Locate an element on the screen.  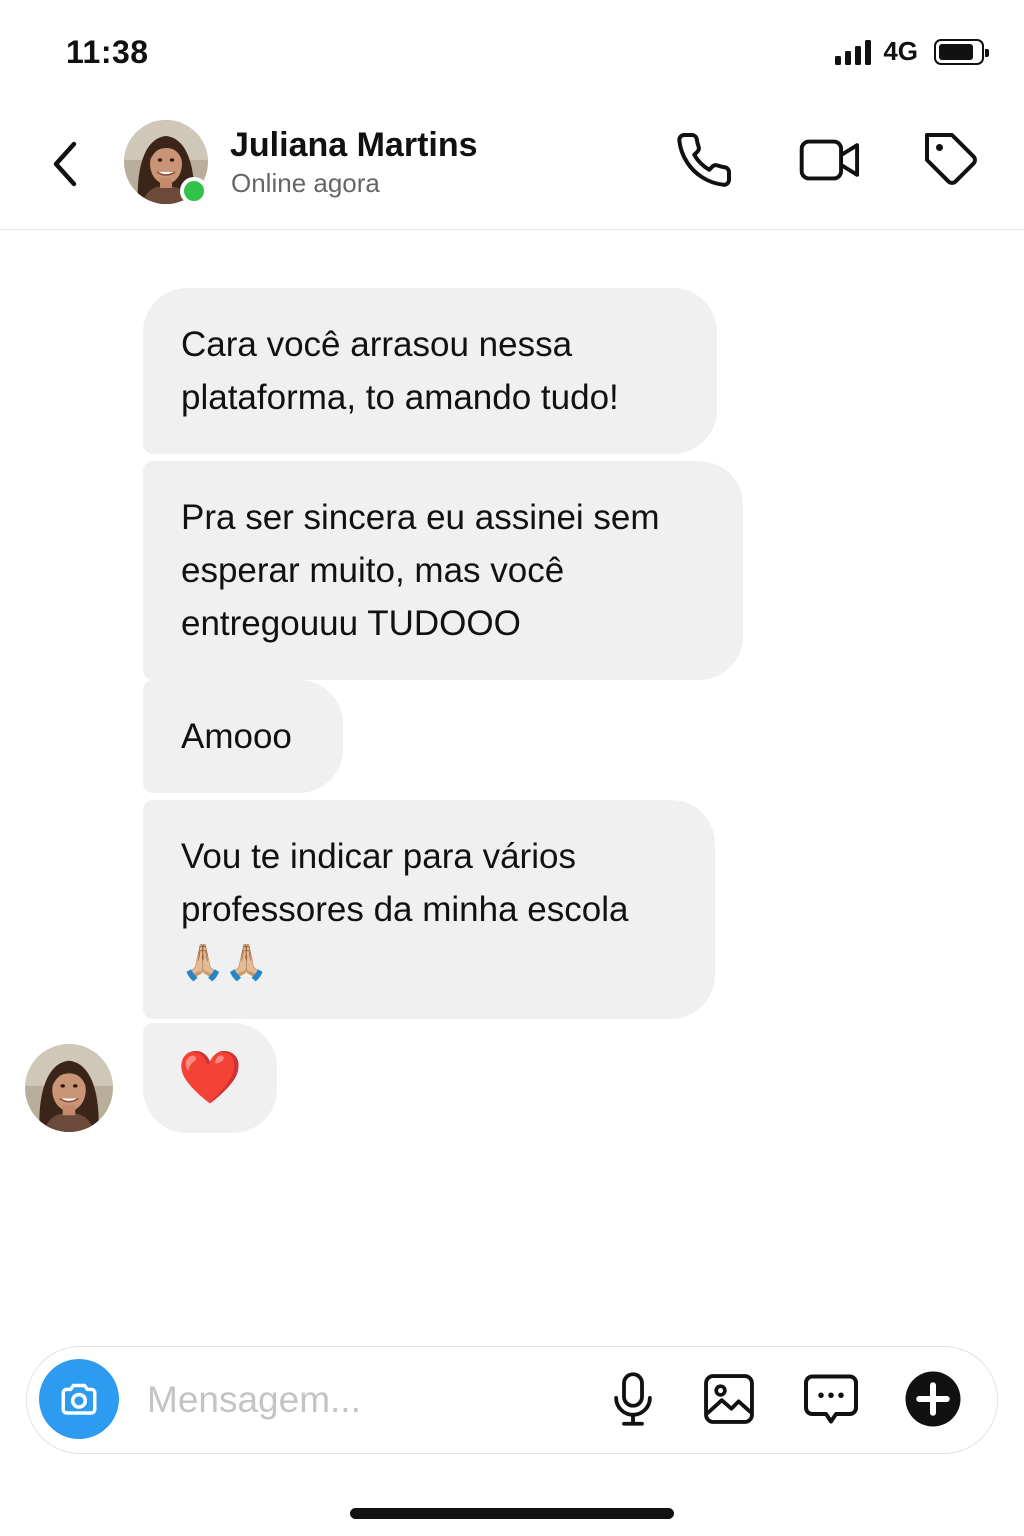
microphone-icon is located at coordinates (633, 1399).